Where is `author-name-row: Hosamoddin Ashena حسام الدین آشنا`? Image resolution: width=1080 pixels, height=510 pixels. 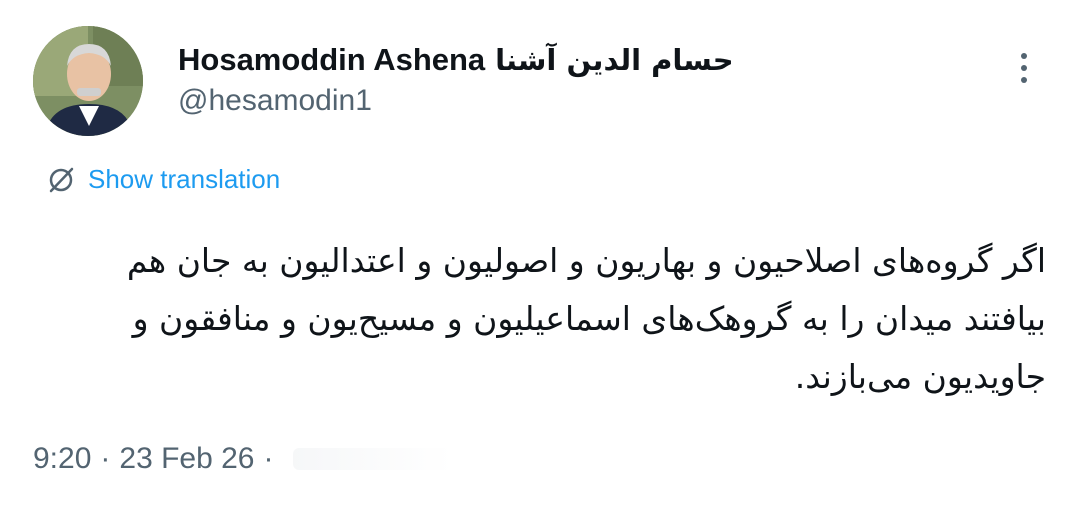
author-name-row: Hosamoddin Ashena حسام الدین آشنا is located at coordinates (456, 60).